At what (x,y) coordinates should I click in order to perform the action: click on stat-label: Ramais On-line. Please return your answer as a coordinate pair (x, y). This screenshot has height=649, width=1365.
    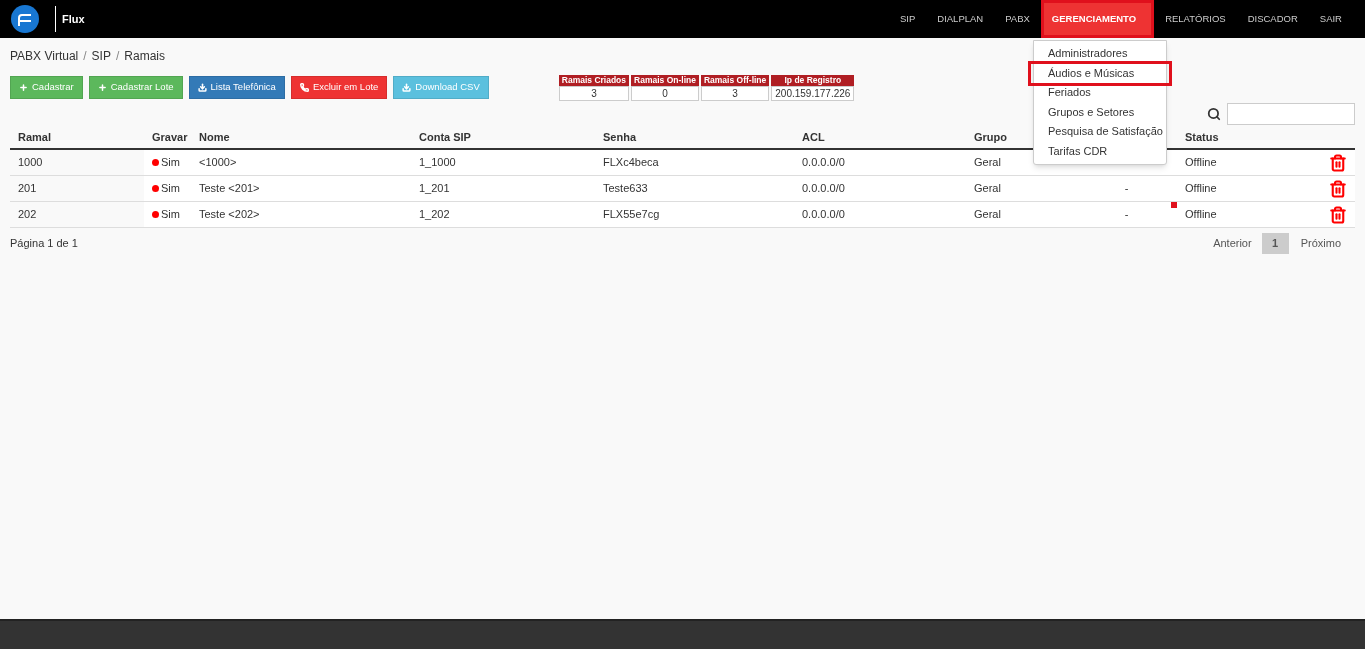
    Looking at the image, I should click on (665, 80).